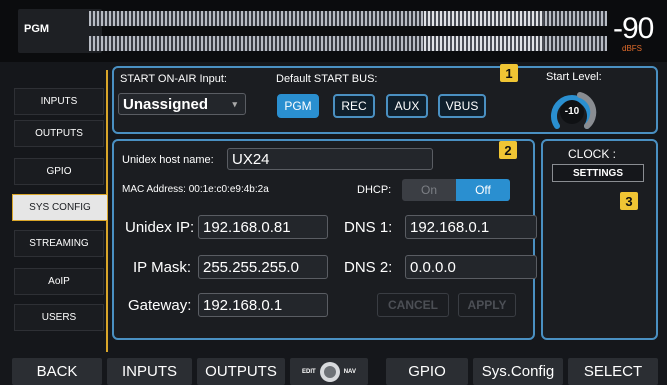  What do you see at coordinates (407, 106) in the screenshot?
I see `bus-aux-button: AUX` at bounding box center [407, 106].